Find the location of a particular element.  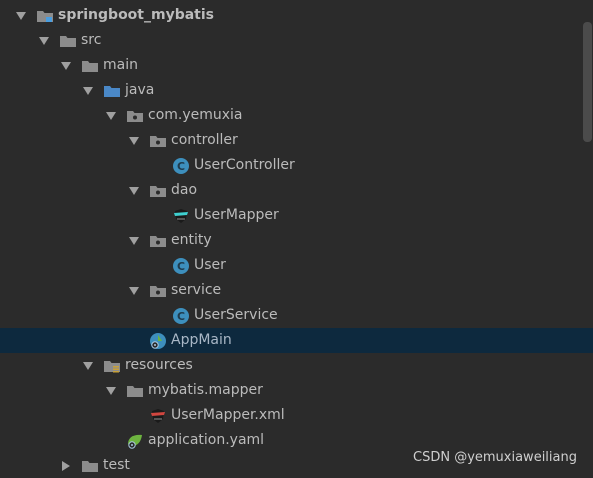

spring-boot-class-icon is located at coordinates (158, 341).